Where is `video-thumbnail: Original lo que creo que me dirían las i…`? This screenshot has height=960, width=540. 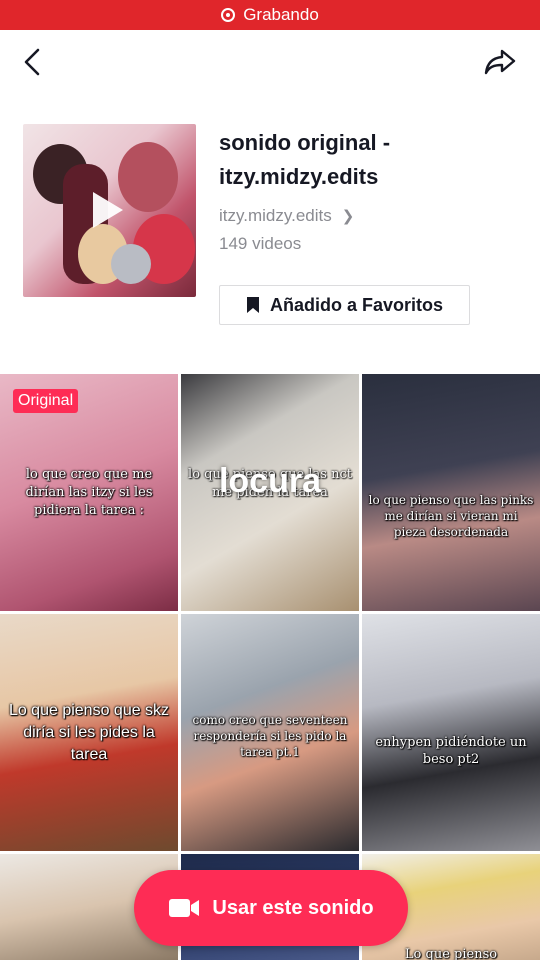
video-thumbnail: Original lo que creo que me dirían las i… is located at coordinates (89, 492).